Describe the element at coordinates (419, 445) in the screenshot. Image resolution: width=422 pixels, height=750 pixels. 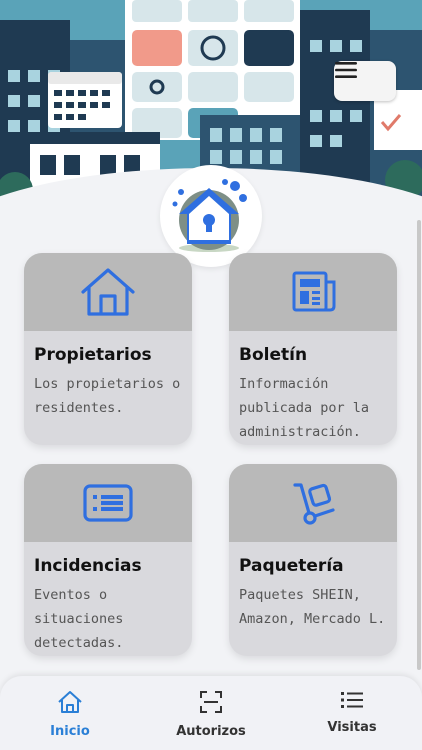
I see `scrollbar` at that location.